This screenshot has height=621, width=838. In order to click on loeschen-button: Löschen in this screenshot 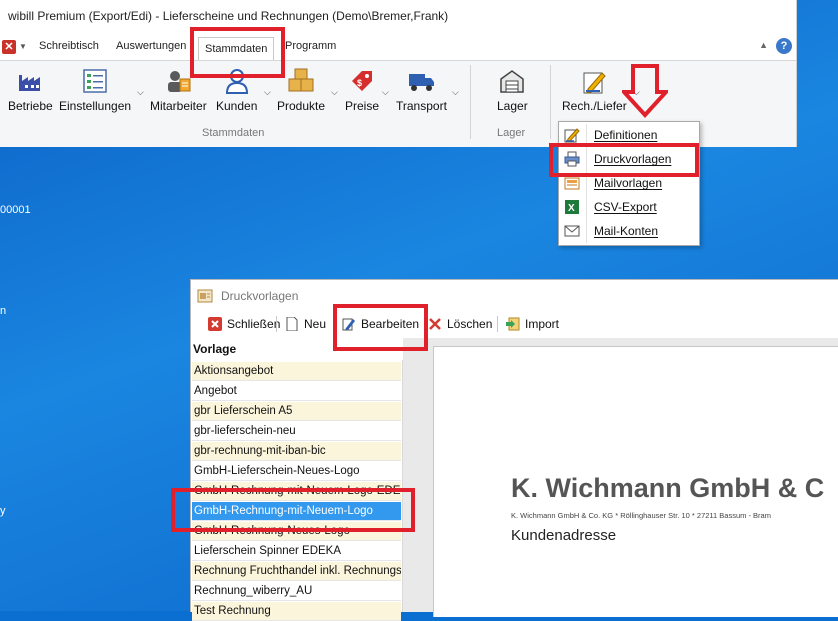, I will do `click(460, 324)`.